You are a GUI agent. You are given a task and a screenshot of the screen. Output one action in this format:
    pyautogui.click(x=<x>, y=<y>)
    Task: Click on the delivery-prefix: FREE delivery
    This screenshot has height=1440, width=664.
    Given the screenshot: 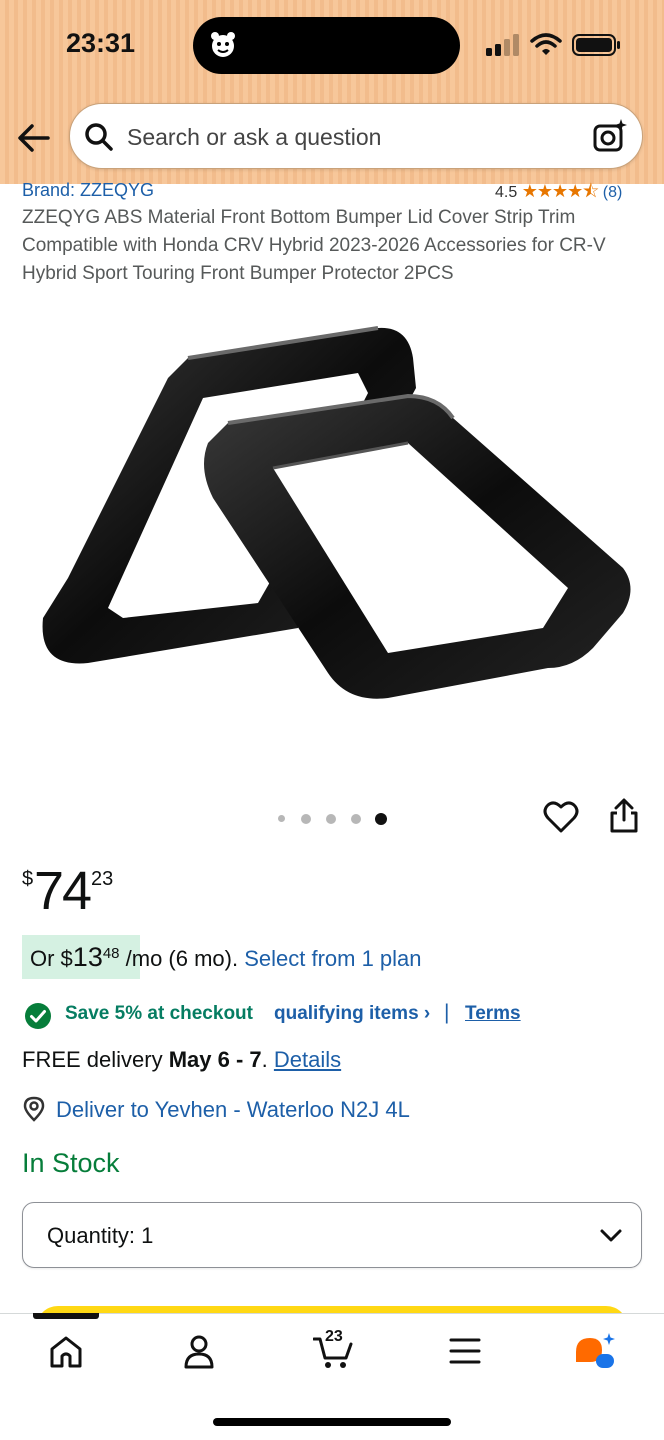 What is the action you would take?
    pyautogui.click(x=95, y=1059)
    